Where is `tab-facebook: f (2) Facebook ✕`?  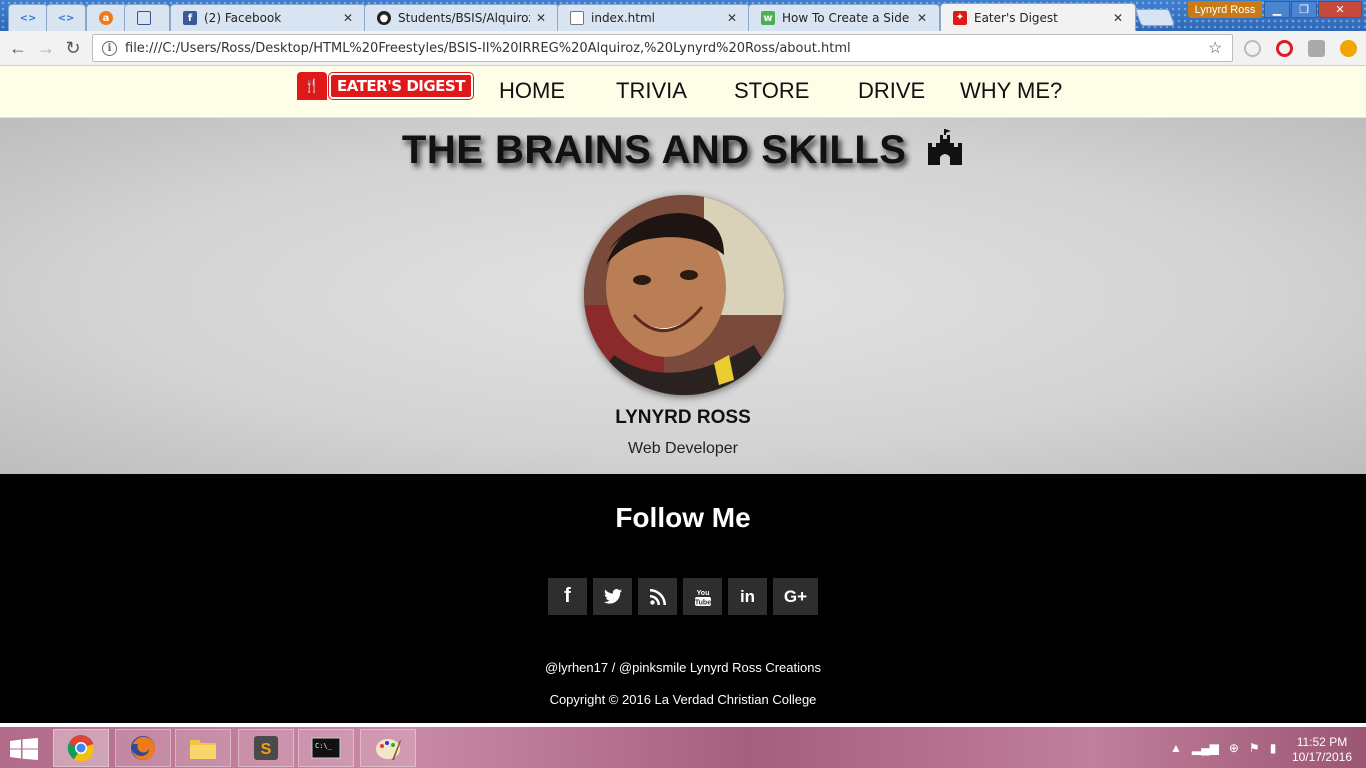
tab-facebook: f (2) Facebook ✕ is located at coordinates (268, 17).